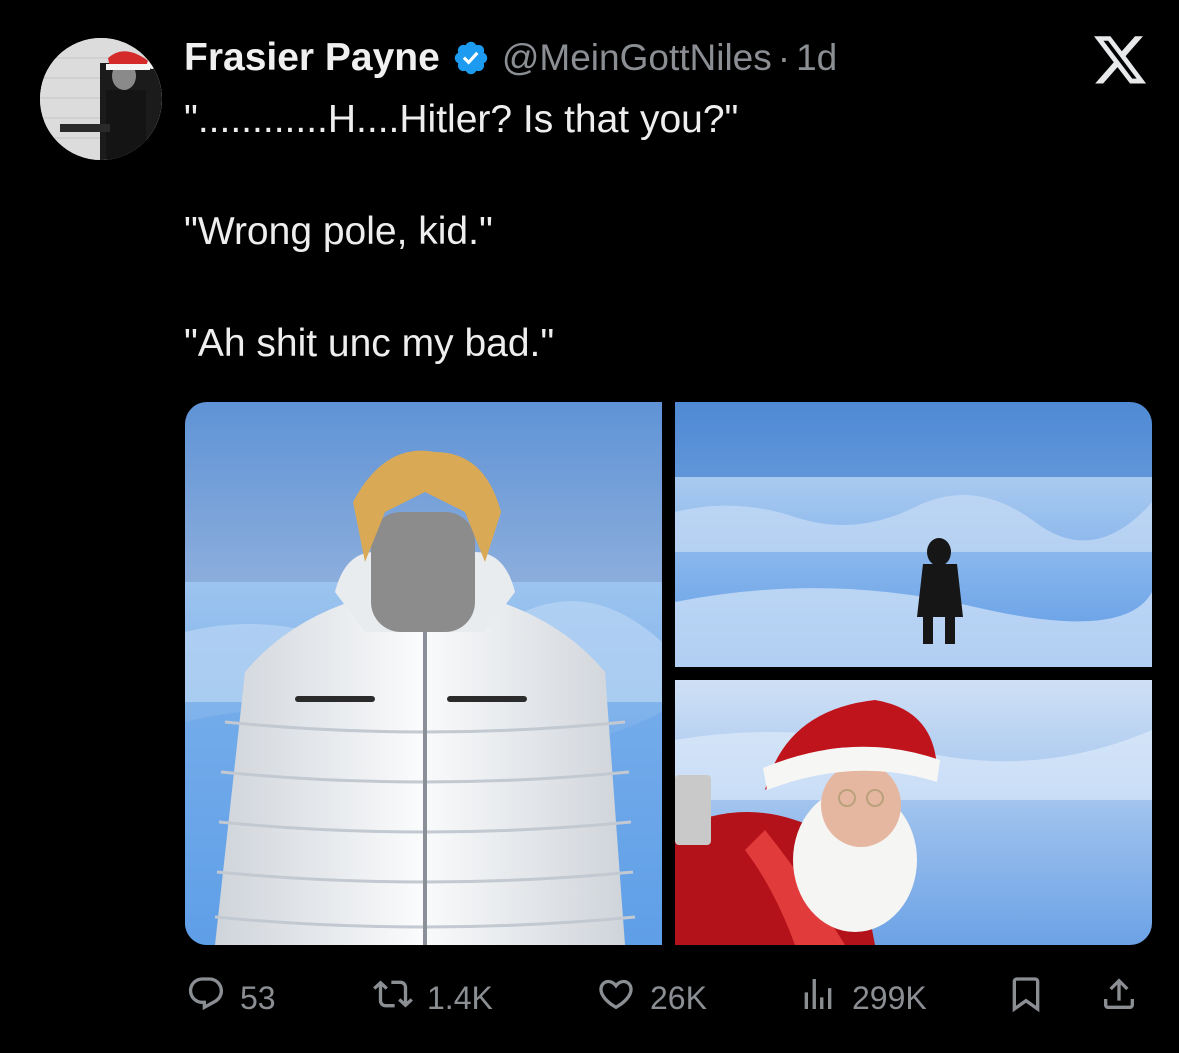 The width and height of the screenshot is (1179, 1053). What do you see at coordinates (818, 998) in the screenshot?
I see `views-icon` at bounding box center [818, 998].